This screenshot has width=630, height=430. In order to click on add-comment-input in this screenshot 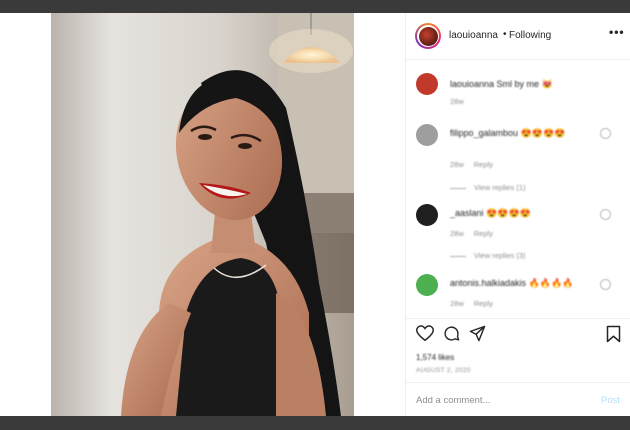, I will do `click(496, 400)`.